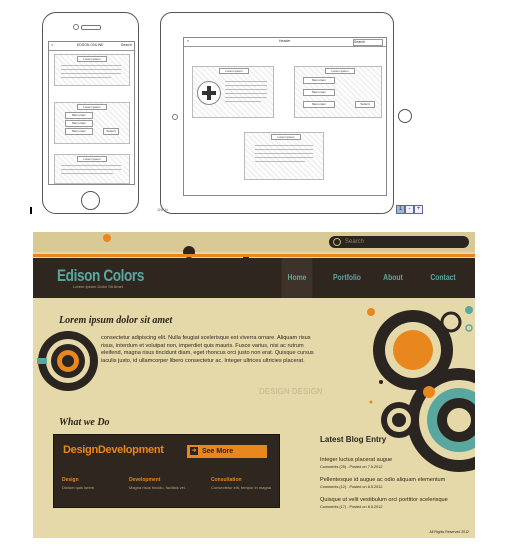  I want to click on phone-camera, so click(76, 27).